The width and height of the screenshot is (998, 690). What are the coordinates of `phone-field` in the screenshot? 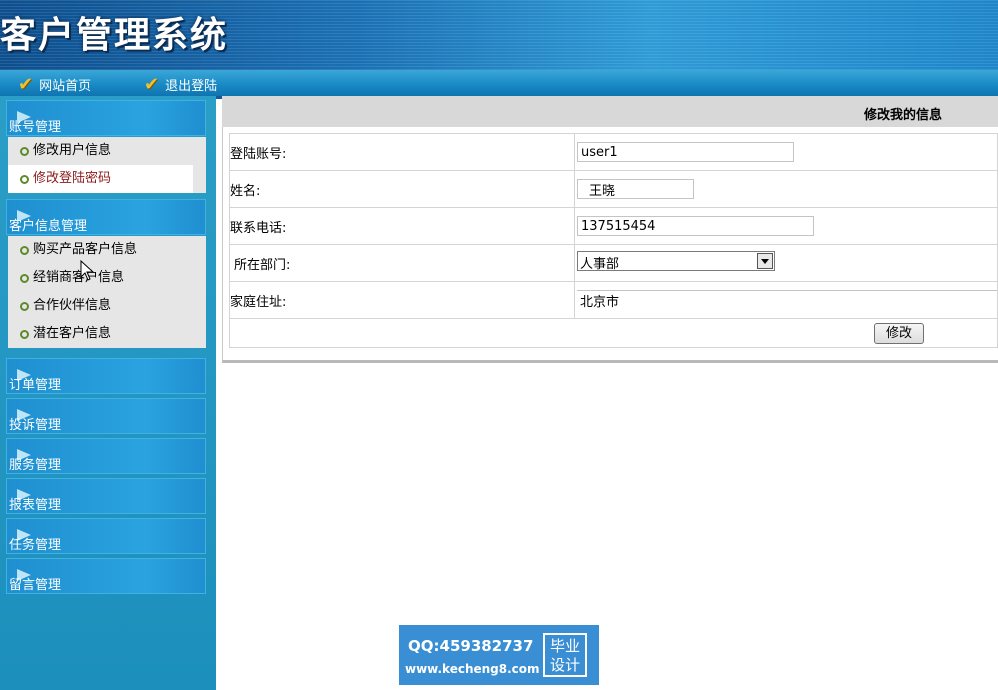 It's located at (695, 226).